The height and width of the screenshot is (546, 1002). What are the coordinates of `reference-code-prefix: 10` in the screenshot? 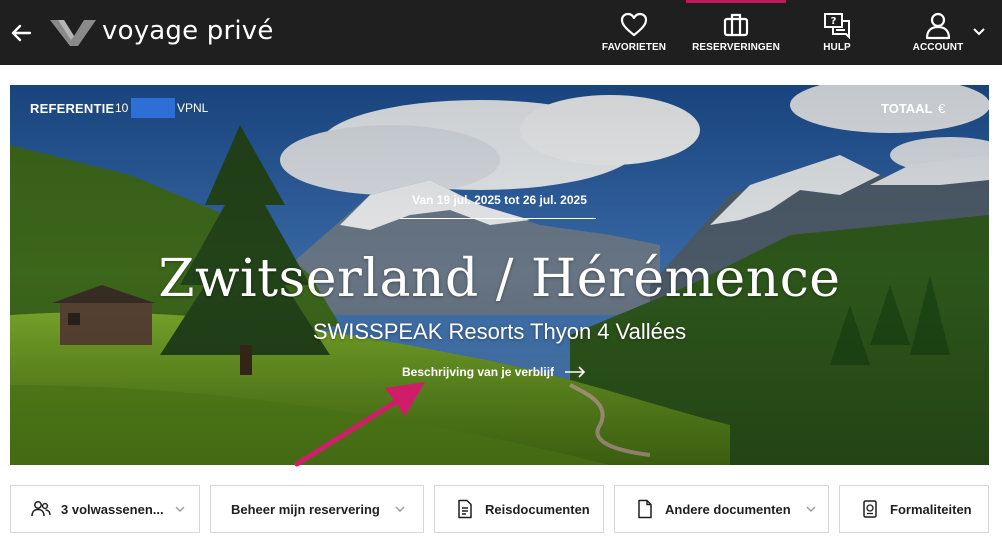 It's located at (122, 108).